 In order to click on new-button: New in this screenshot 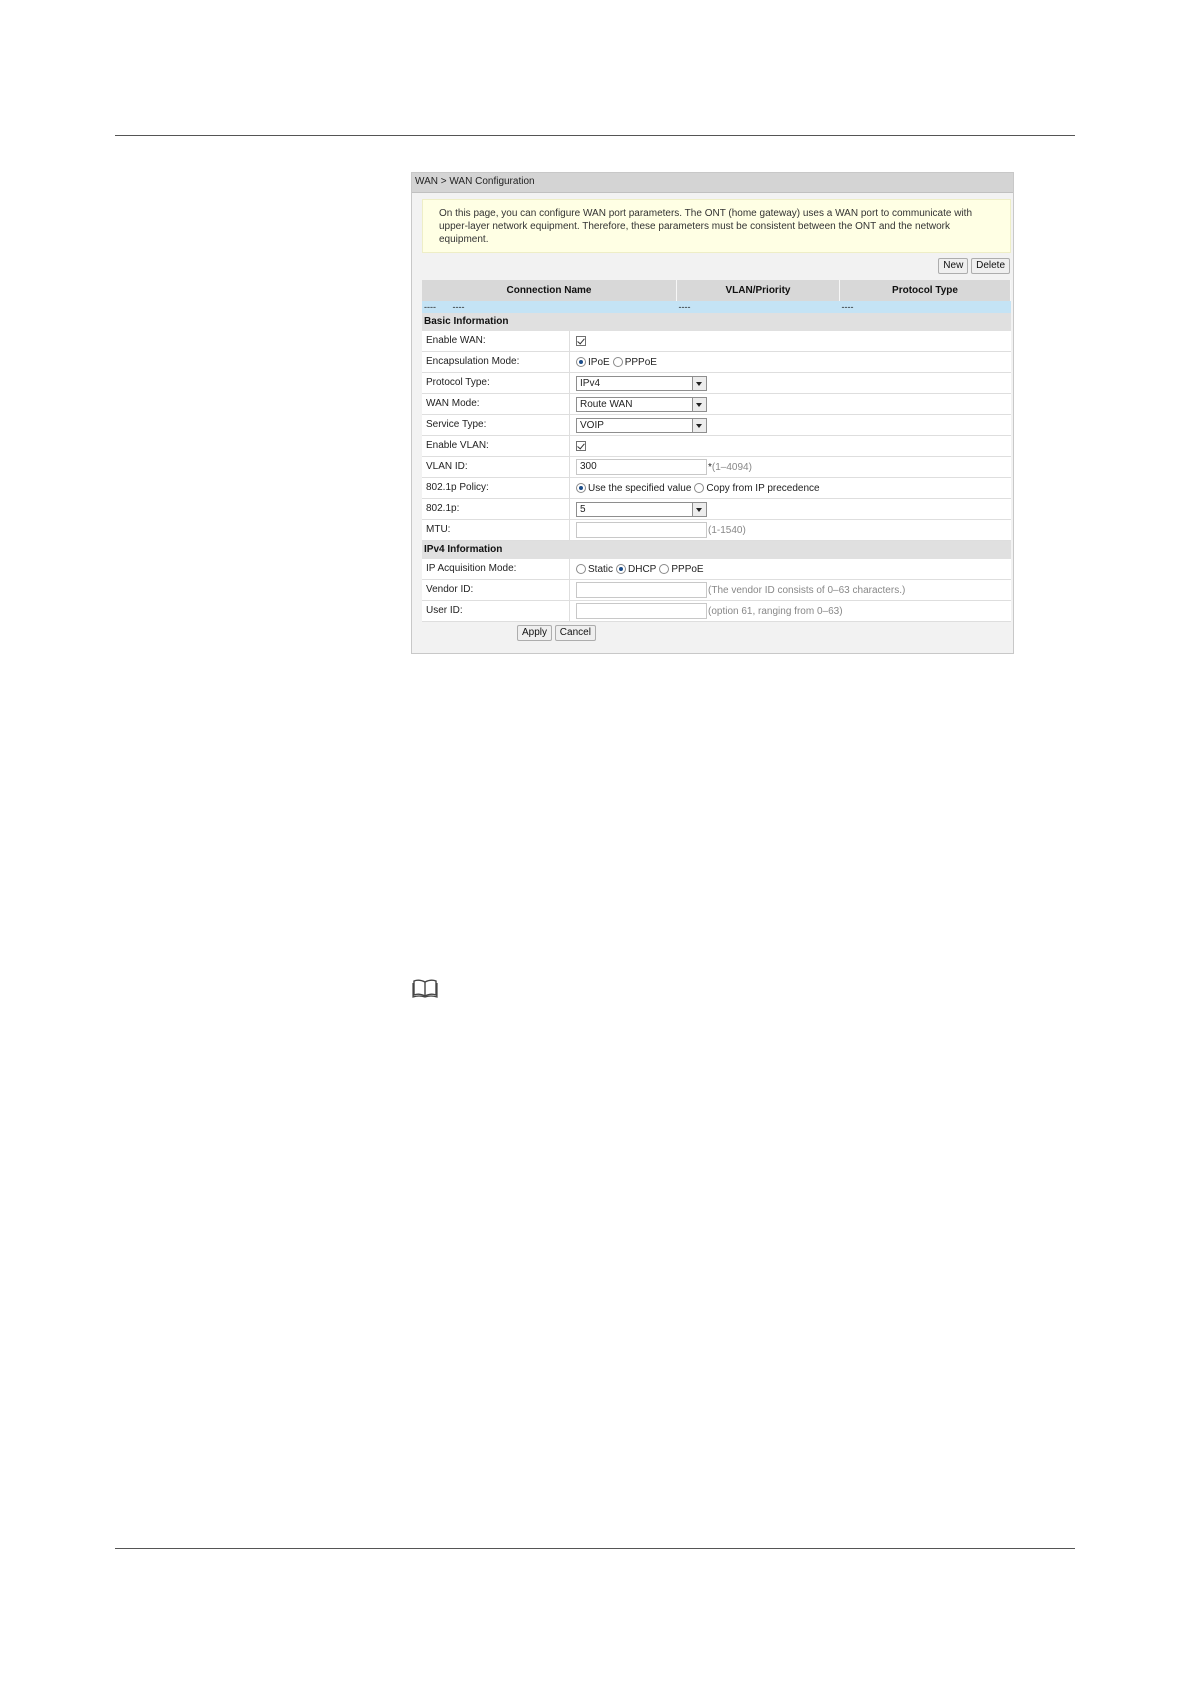, I will do `click(953, 266)`.